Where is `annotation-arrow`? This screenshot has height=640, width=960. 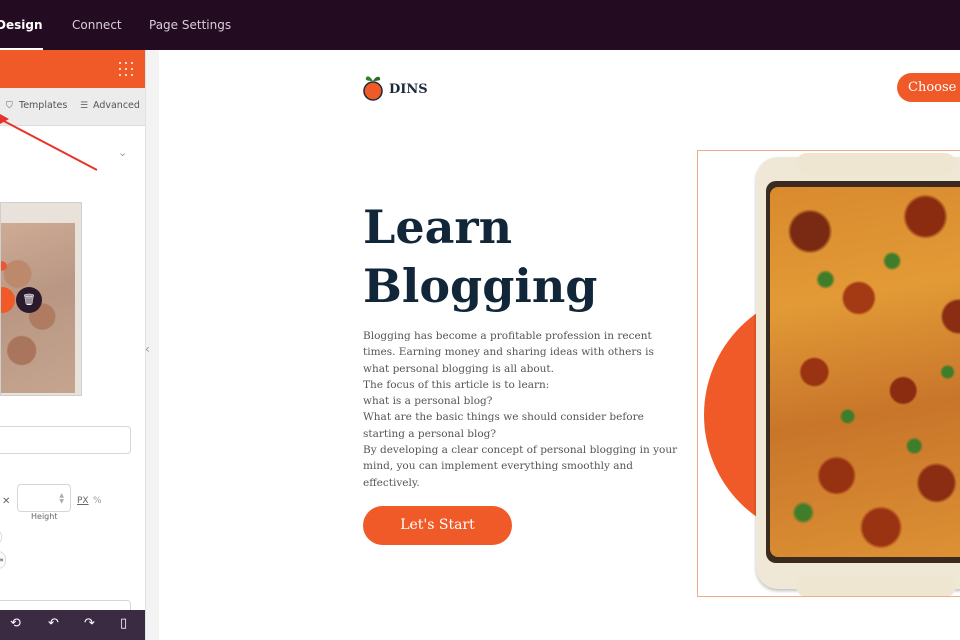
annotation-arrow is located at coordinates (49, 142).